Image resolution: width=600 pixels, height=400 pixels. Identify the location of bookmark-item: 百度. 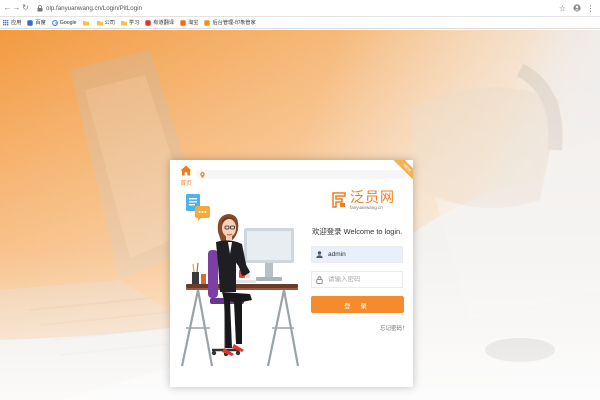
(36, 22).